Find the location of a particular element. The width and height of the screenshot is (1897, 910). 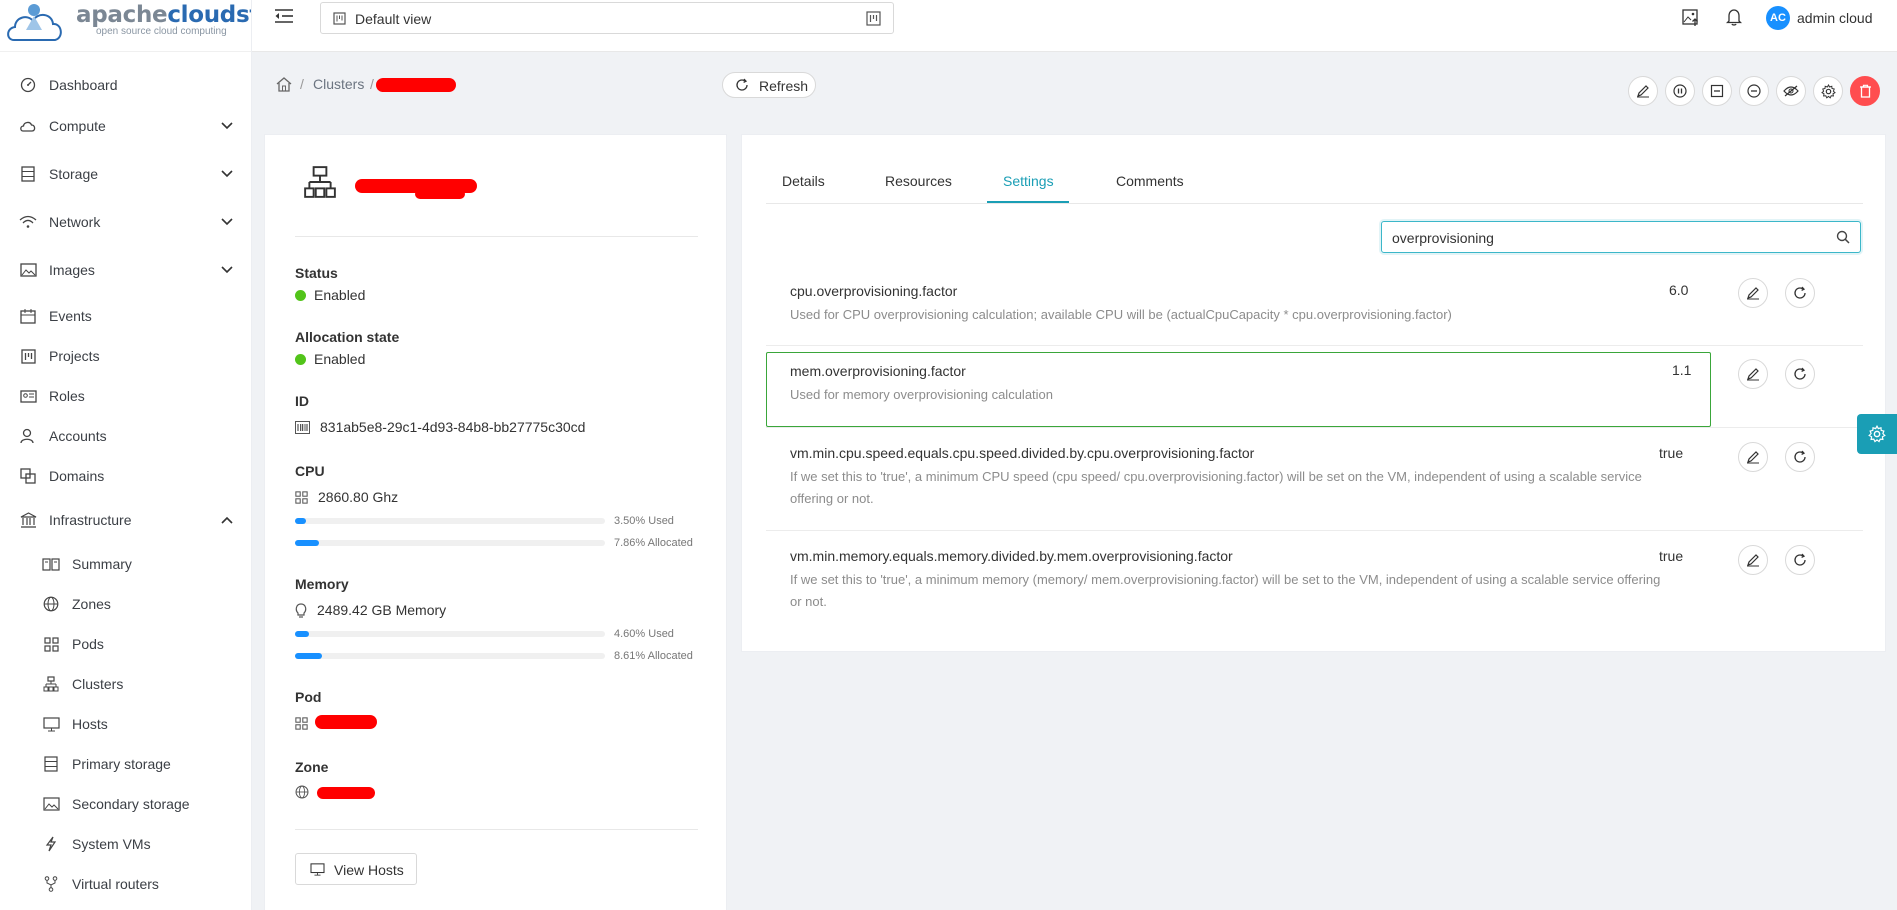

redacted-pod-name is located at coordinates (346, 722).